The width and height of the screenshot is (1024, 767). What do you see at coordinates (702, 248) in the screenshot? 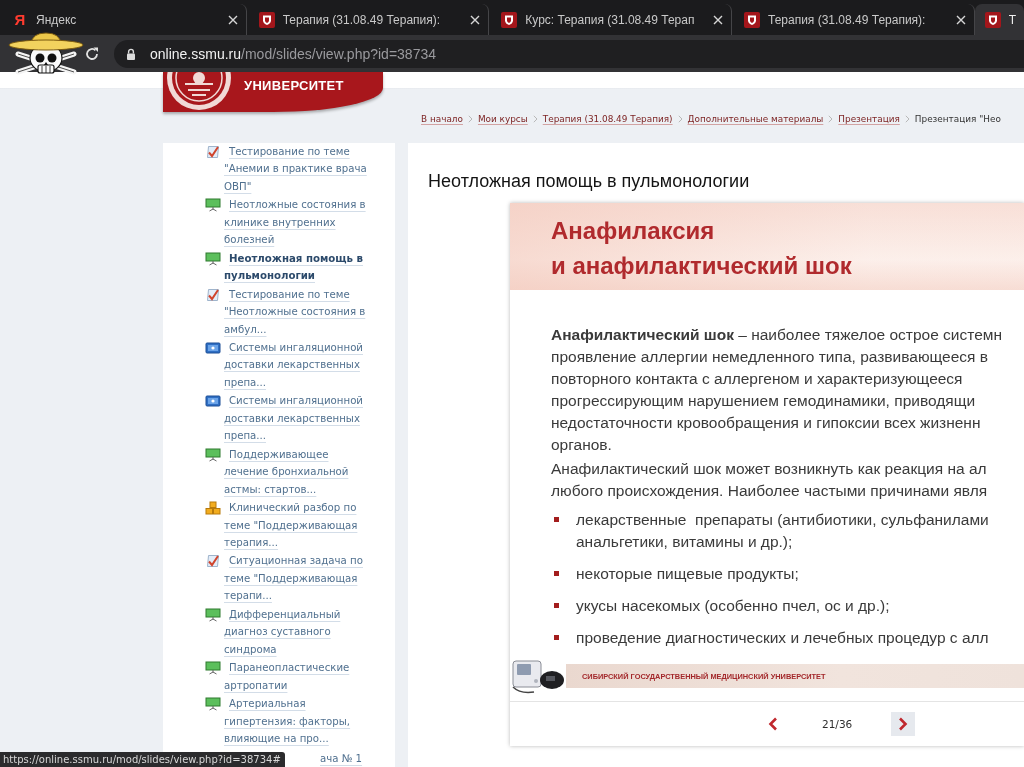
I see `slide-title: Анафилаксия и анафилактический шок` at bounding box center [702, 248].